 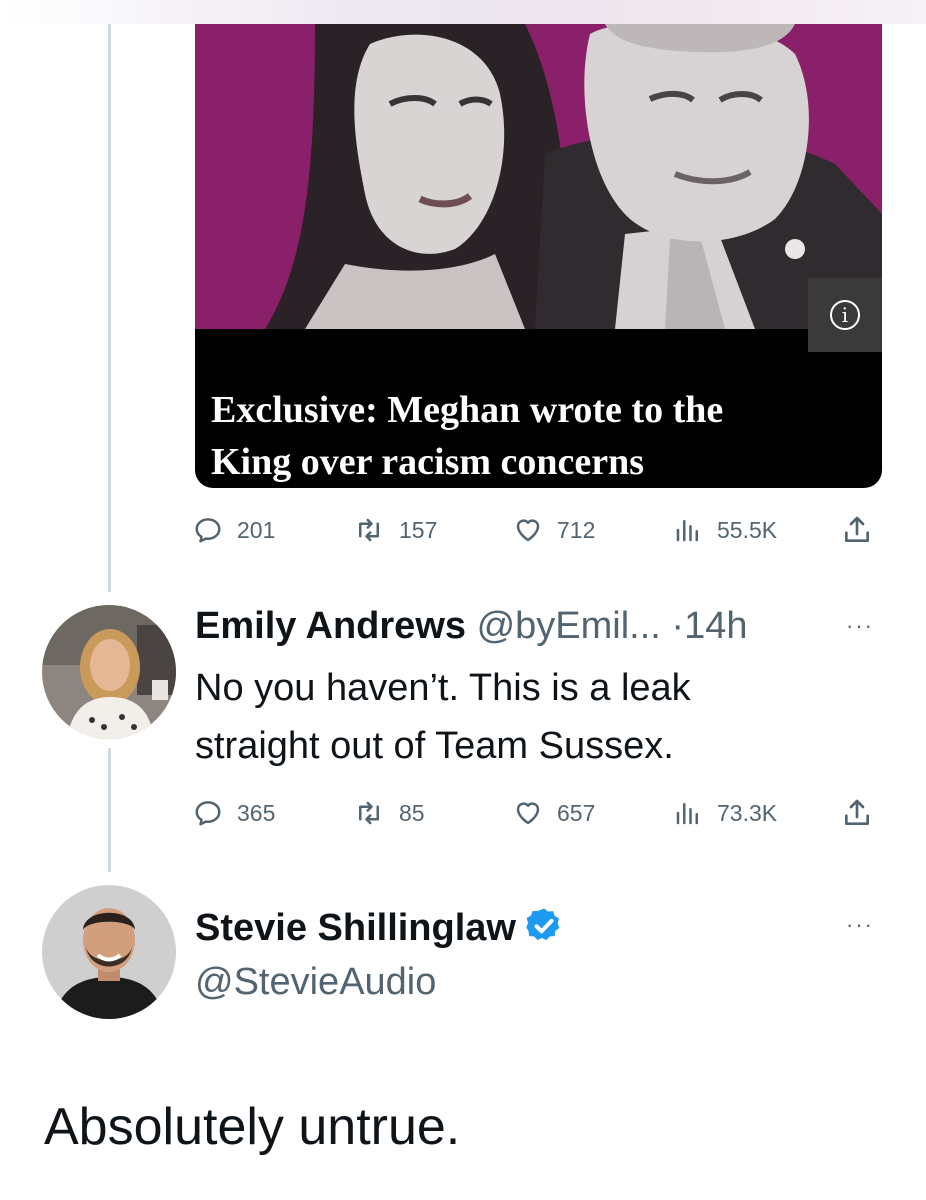 I want to click on like-button: 712, so click(x=554, y=530).